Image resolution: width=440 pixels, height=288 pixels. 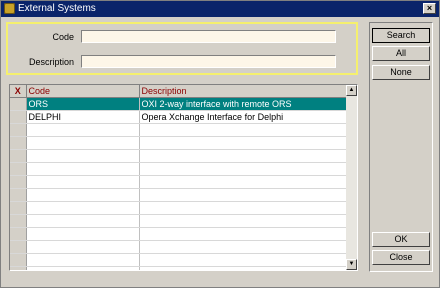 I want to click on code-cell: DELPHI, so click(x=83, y=117).